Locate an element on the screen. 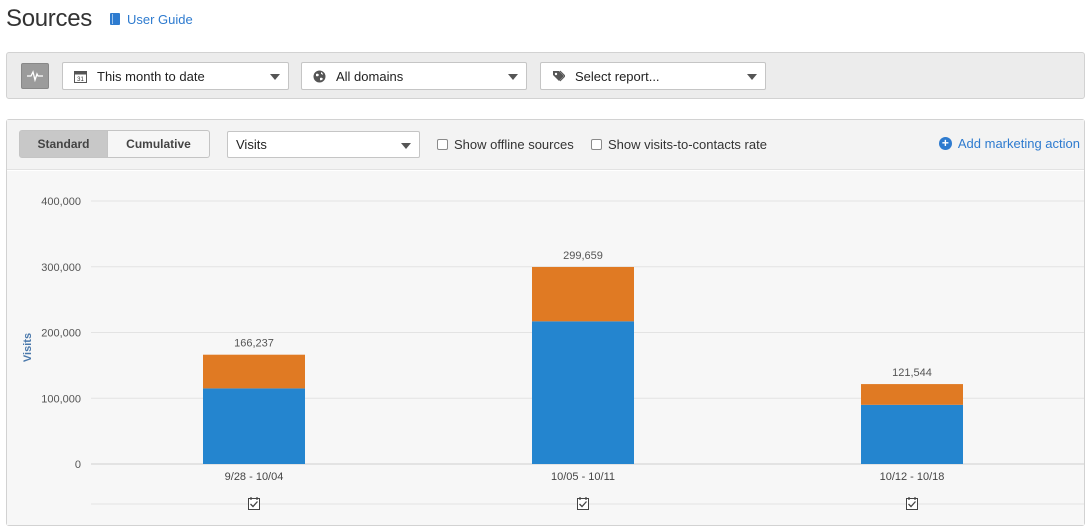 This screenshot has height=532, width=1091. bar-total-label: 166,237 is located at coordinates (254, 344).